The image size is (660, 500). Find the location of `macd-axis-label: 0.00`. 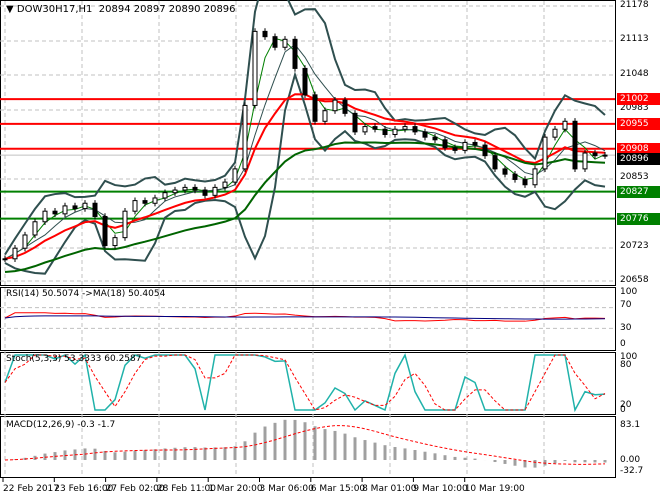

macd-axis-label: 0.00 is located at coordinates (630, 460).